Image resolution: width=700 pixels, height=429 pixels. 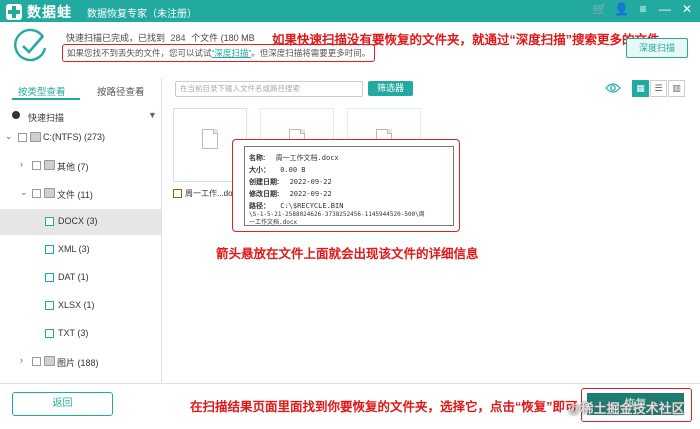 What do you see at coordinates (277, 170) in the screenshot?
I see `detail-size: 大小： 0.00 B` at bounding box center [277, 170].